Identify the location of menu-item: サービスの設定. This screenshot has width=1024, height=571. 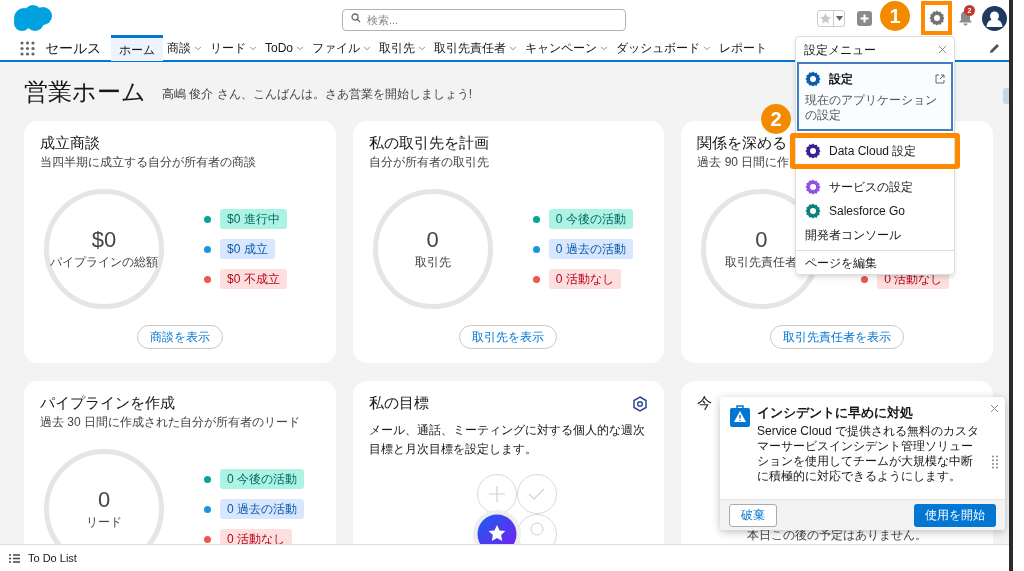
(875, 187).